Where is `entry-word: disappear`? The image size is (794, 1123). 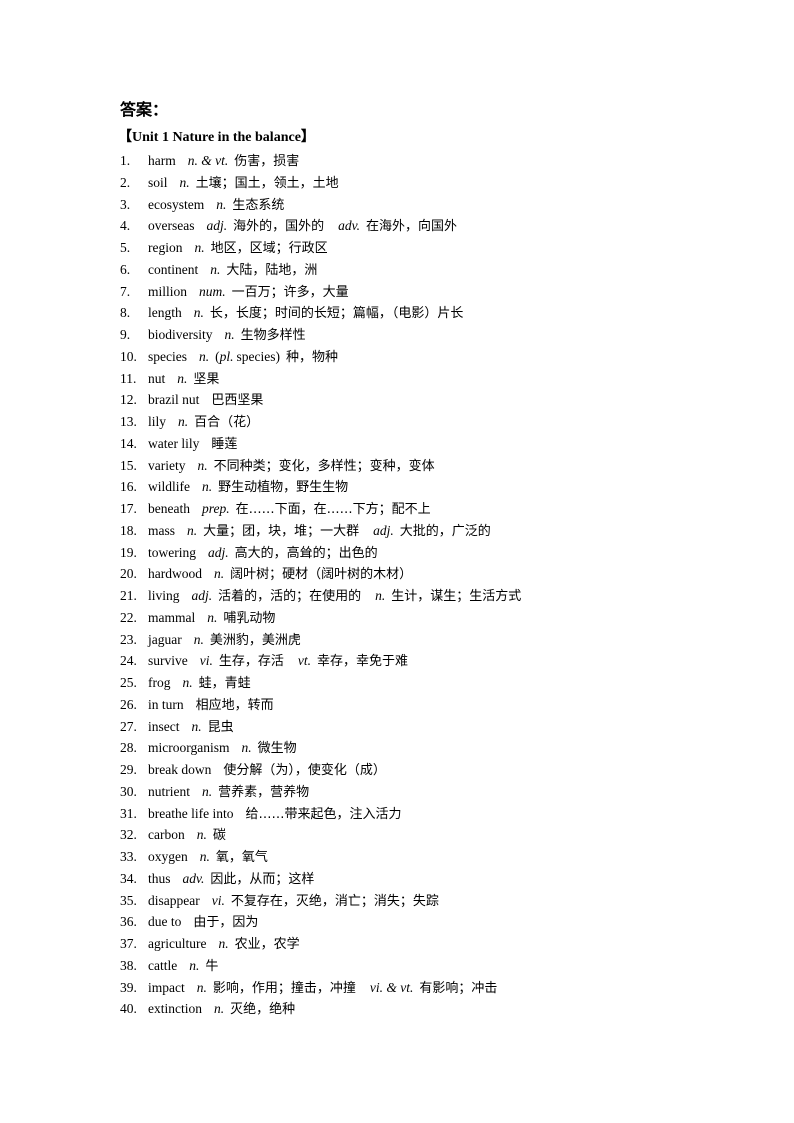
entry-word: disappear is located at coordinates (174, 900).